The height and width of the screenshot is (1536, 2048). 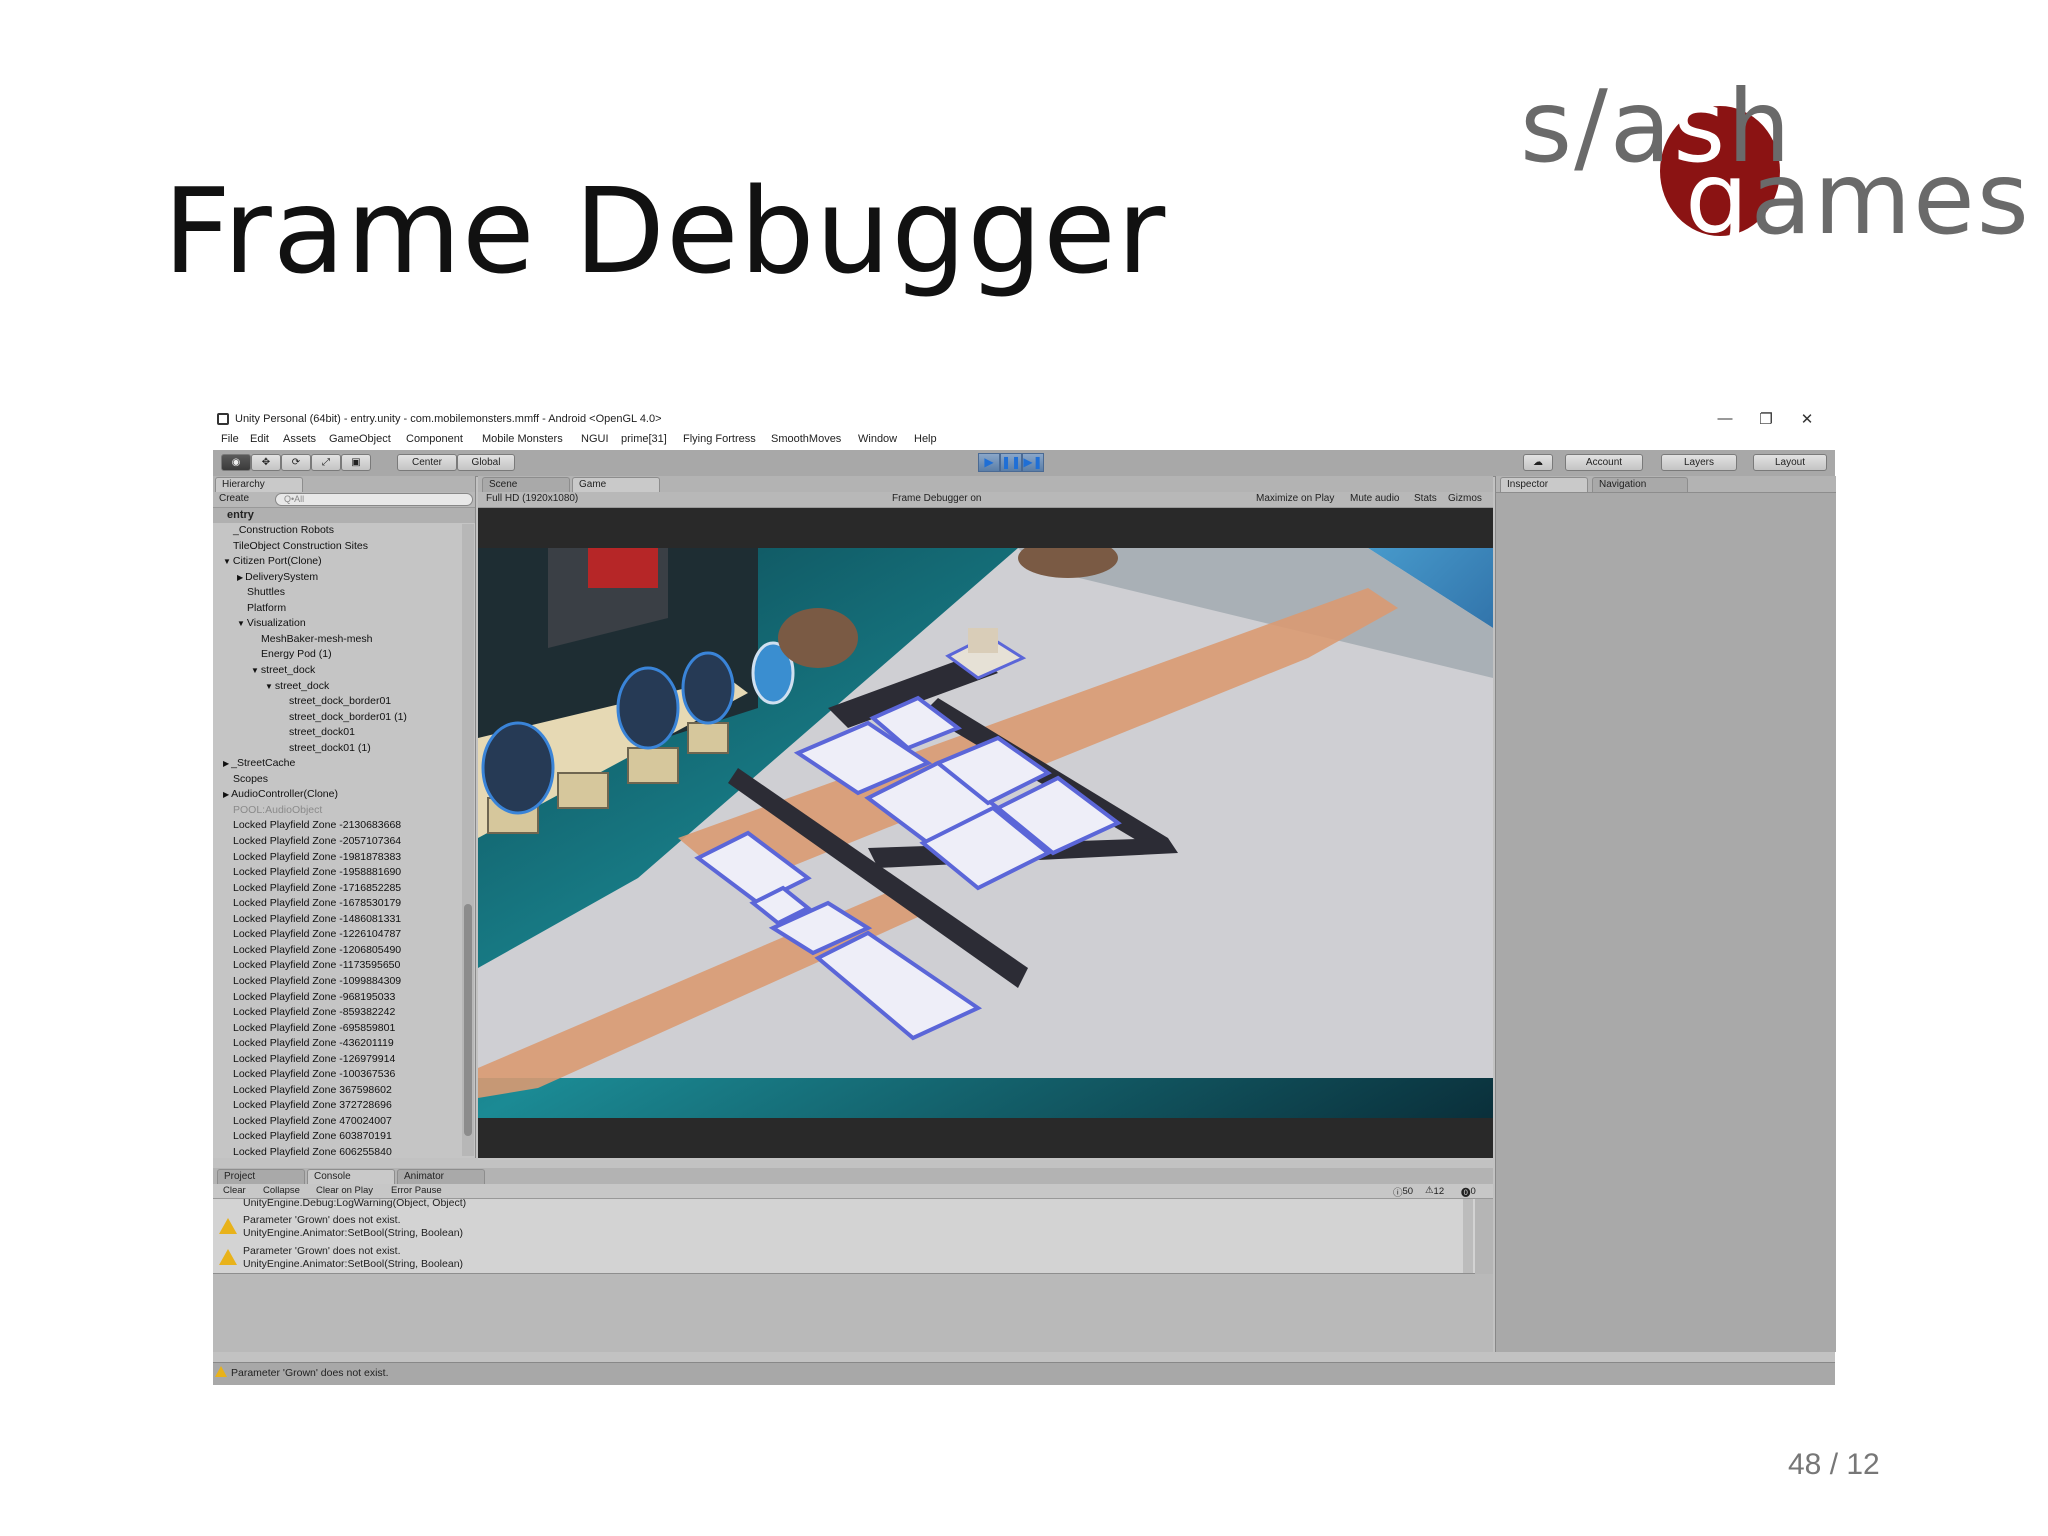 I want to click on tab-navigation: Navigation, so click(x=1640, y=484).